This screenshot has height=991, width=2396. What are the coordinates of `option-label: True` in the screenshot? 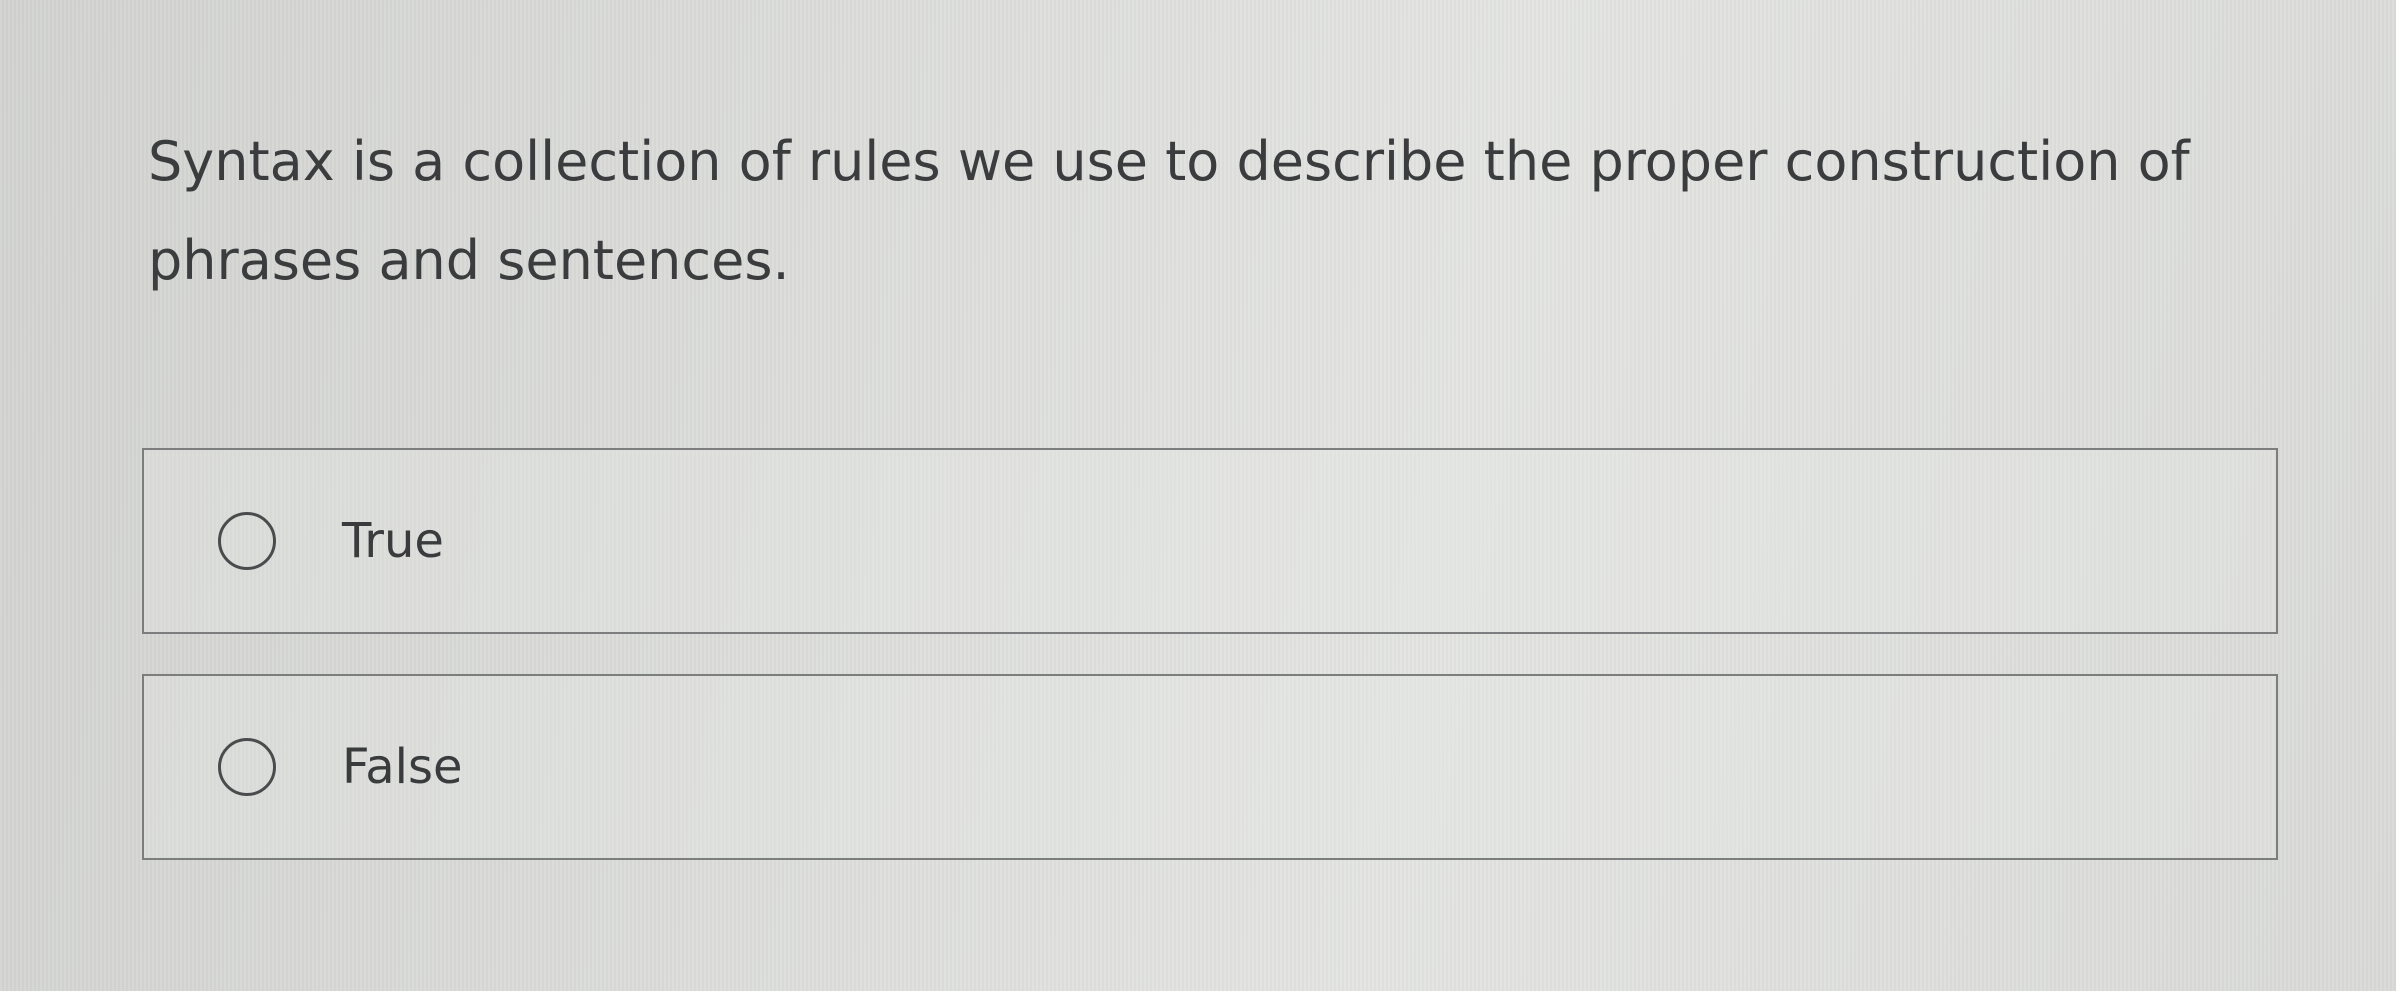 It's located at (393, 541).